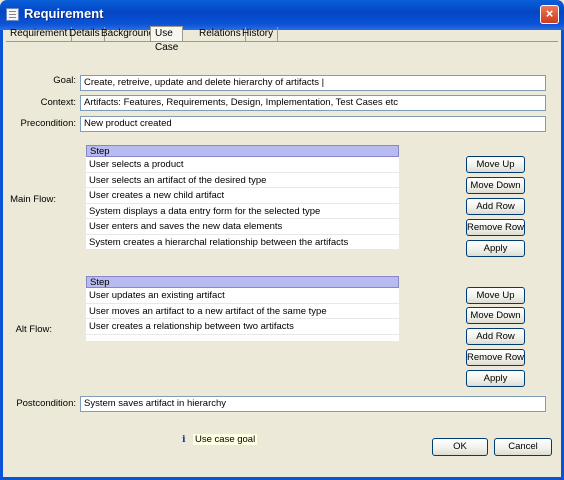 The image size is (564, 480). Describe the element at coordinates (313, 124) in the screenshot. I see `precondition-field: New product created` at that location.